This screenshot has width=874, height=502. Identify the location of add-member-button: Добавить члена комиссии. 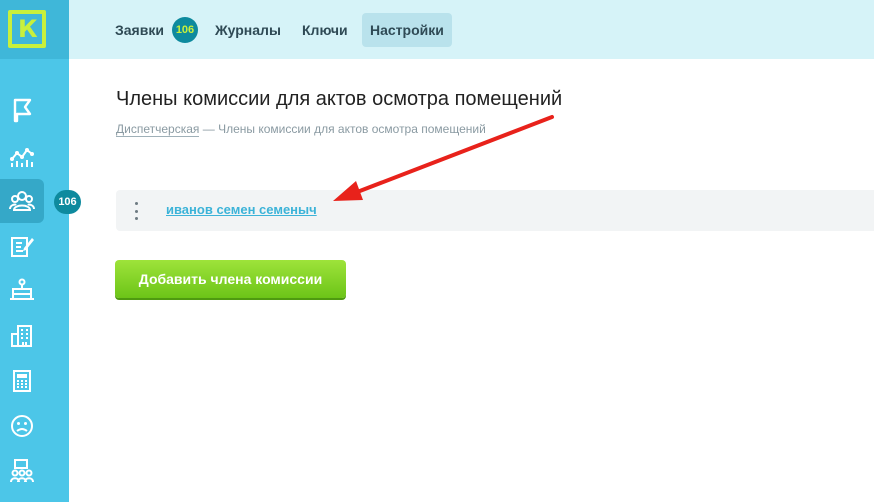
(230, 279).